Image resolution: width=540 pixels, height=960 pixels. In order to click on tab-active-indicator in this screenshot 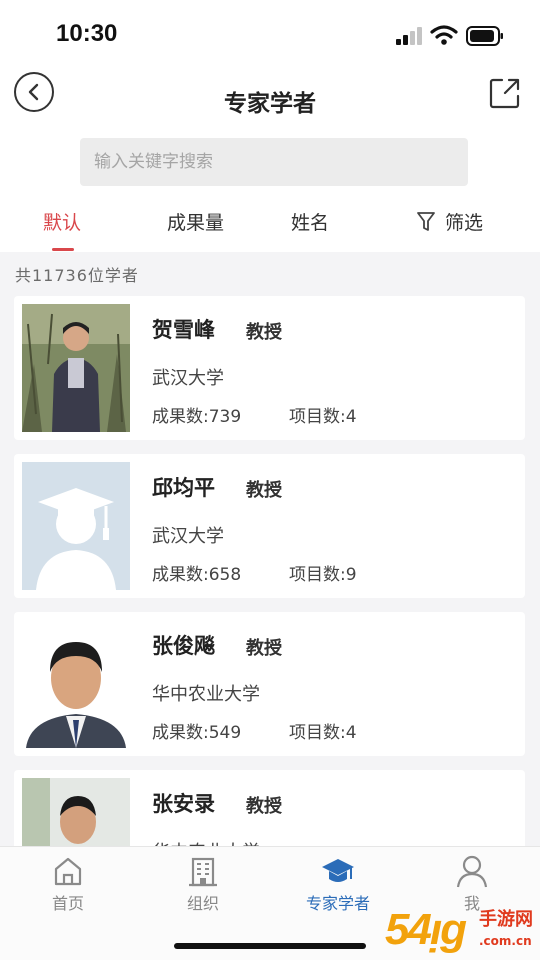, I will do `click(63, 249)`.